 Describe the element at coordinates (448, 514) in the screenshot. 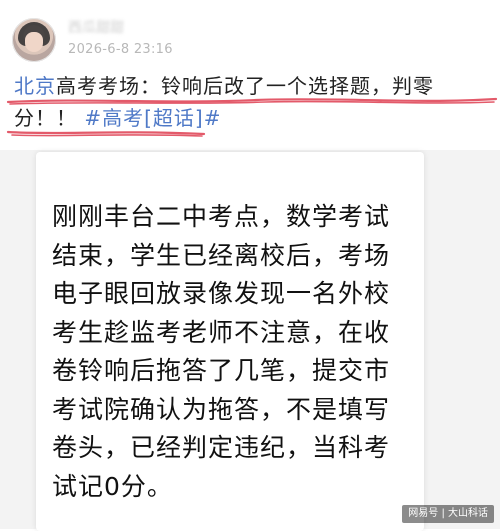

I see `watermark: 网易号 | 大山科话` at that location.